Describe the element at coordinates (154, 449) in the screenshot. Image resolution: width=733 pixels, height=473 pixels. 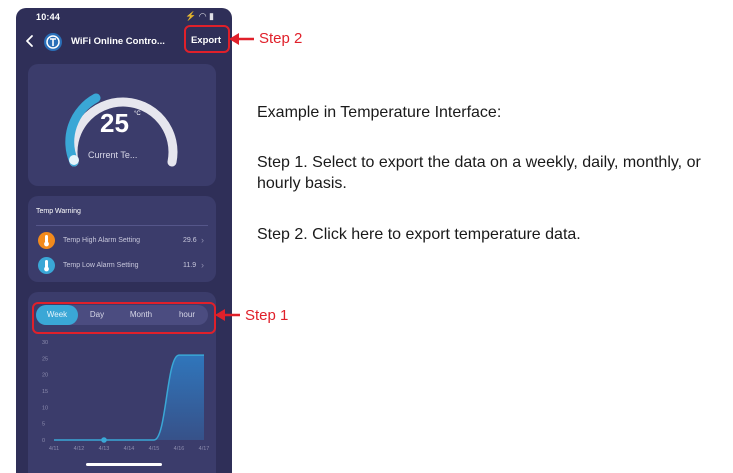
I see `x-tick-label: 4/15` at that location.